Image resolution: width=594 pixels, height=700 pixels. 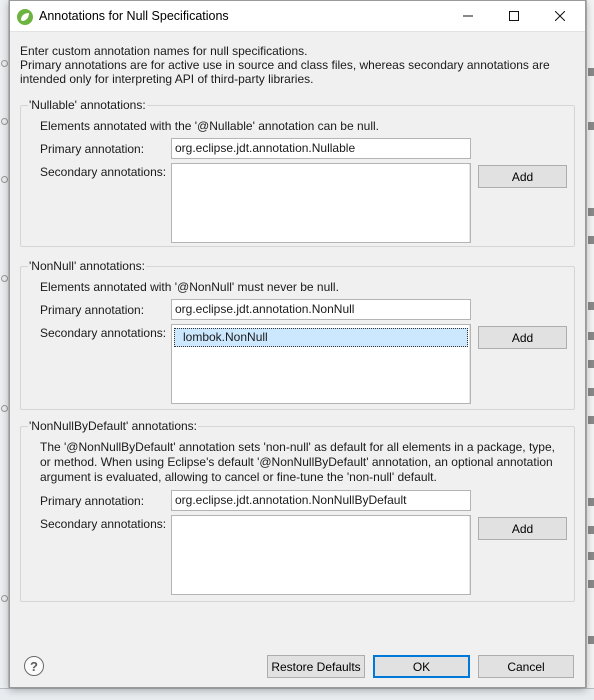 What do you see at coordinates (25, 17) in the screenshot?
I see `eclipse-spring-leaf-icon` at bounding box center [25, 17].